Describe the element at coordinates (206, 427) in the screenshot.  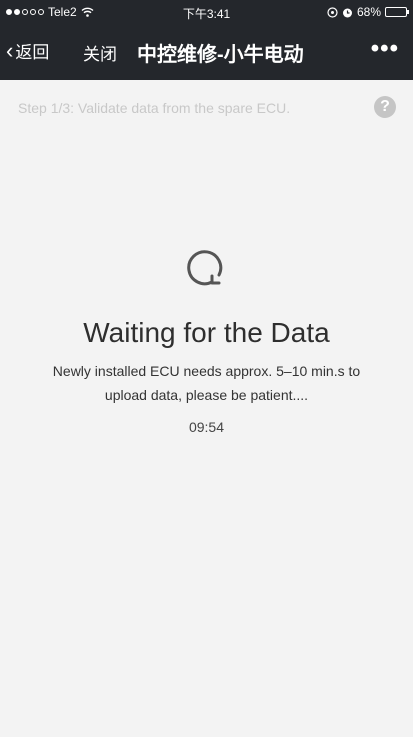
I see `countdown-timer: 09:54` at that location.